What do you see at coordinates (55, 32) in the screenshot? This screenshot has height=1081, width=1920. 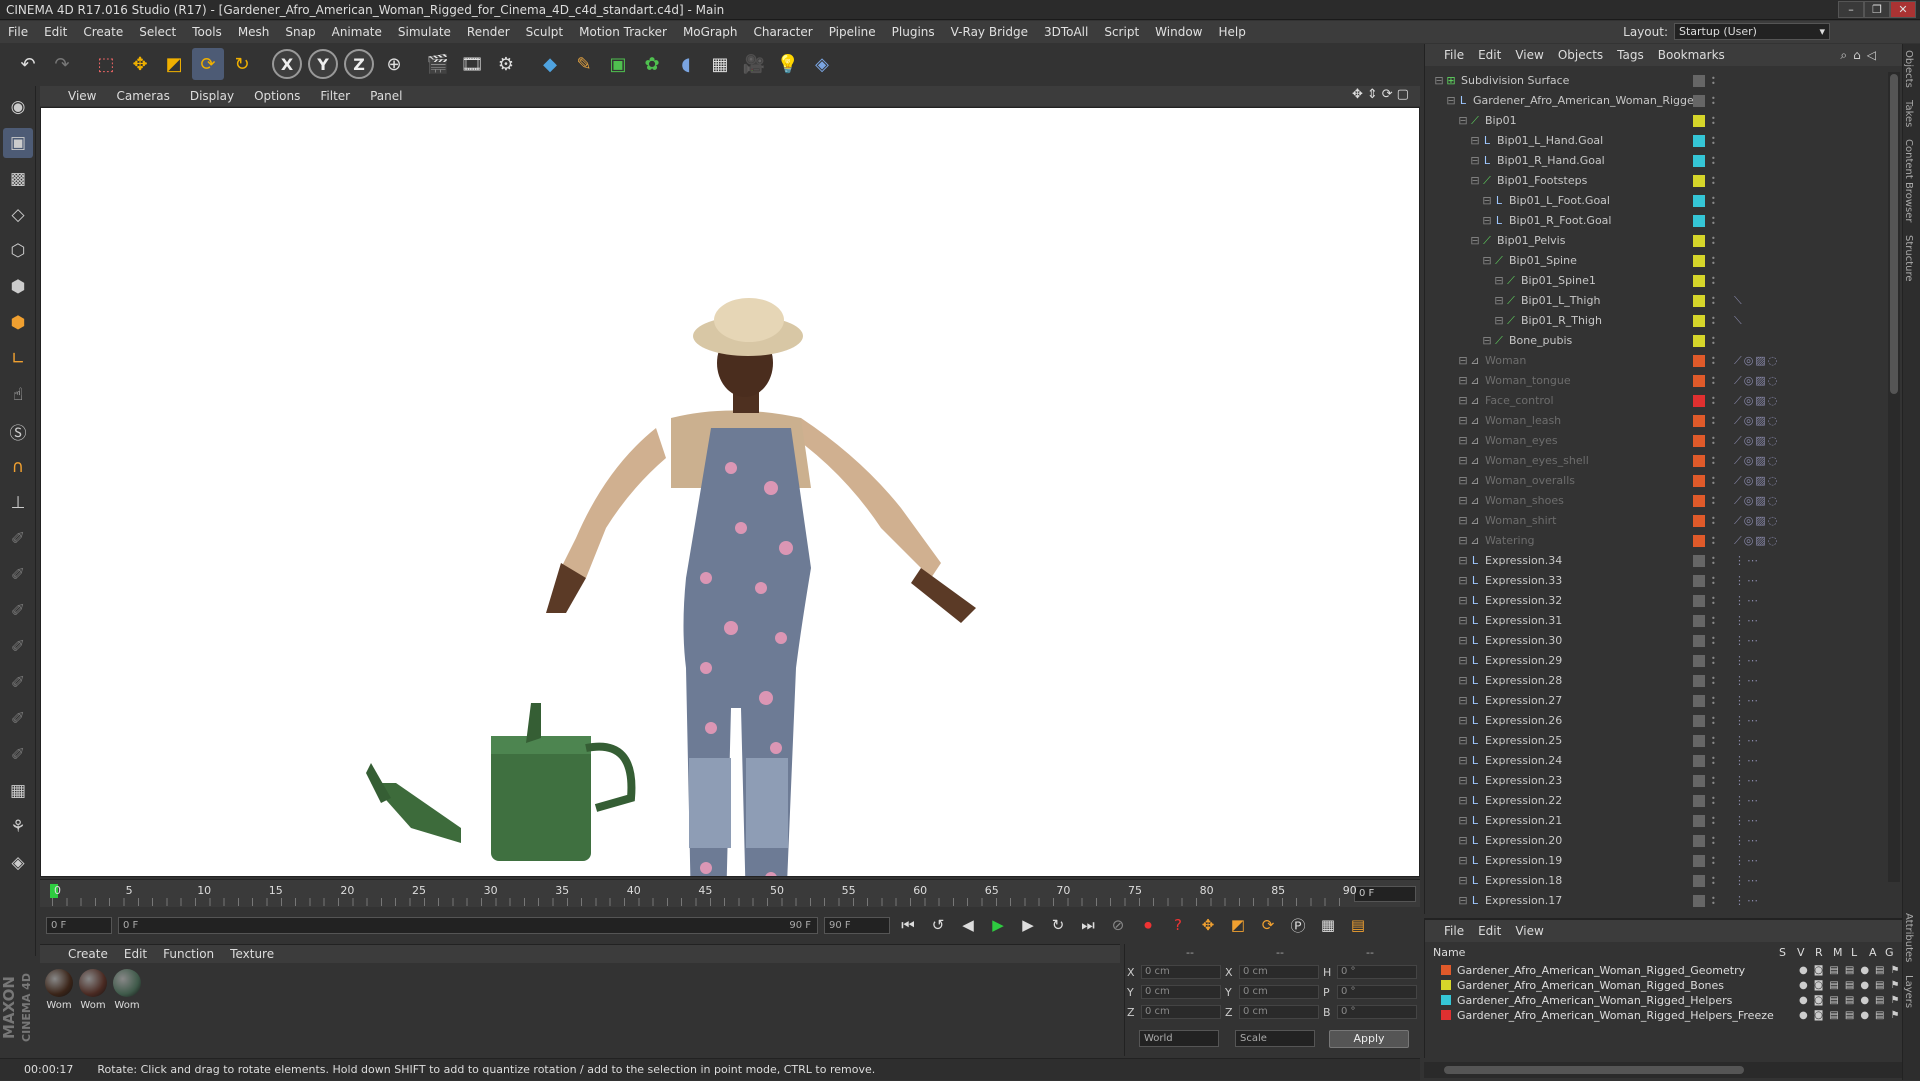 I see `menu-edit: Edit` at bounding box center [55, 32].